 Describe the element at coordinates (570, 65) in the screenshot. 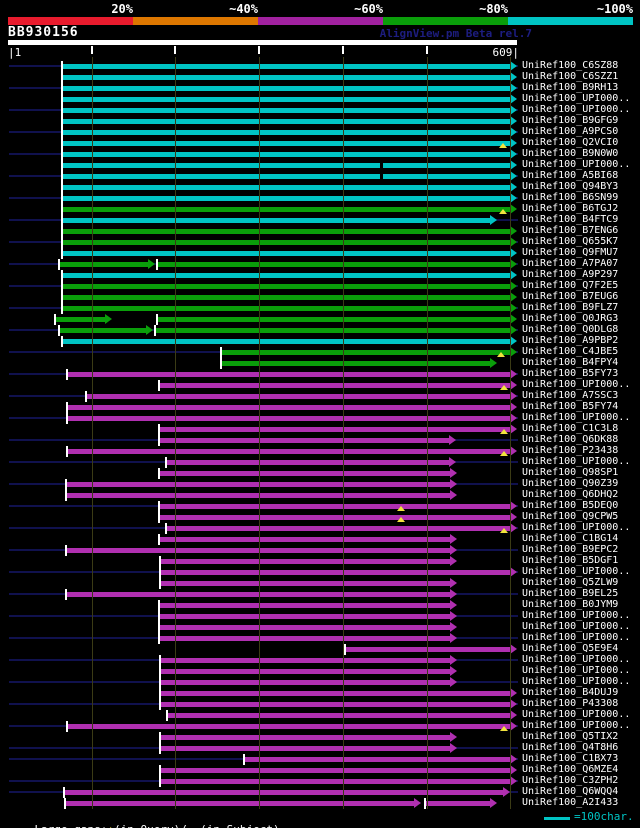

I see `hit-label: UniRef100_C6SZ88` at that location.